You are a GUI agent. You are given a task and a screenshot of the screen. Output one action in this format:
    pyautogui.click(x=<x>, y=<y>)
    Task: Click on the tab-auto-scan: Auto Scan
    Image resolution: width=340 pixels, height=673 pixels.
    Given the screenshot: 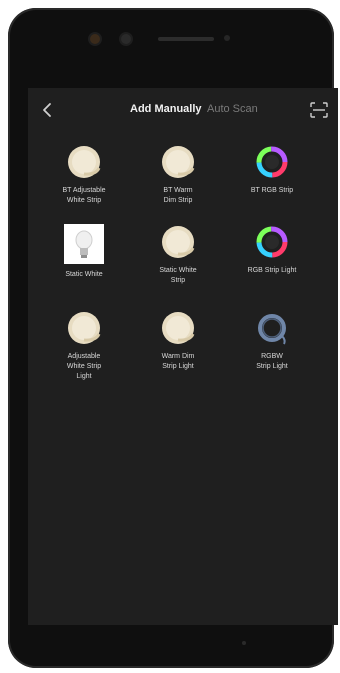 What is the action you would take?
    pyautogui.click(x=232, y=109)
    